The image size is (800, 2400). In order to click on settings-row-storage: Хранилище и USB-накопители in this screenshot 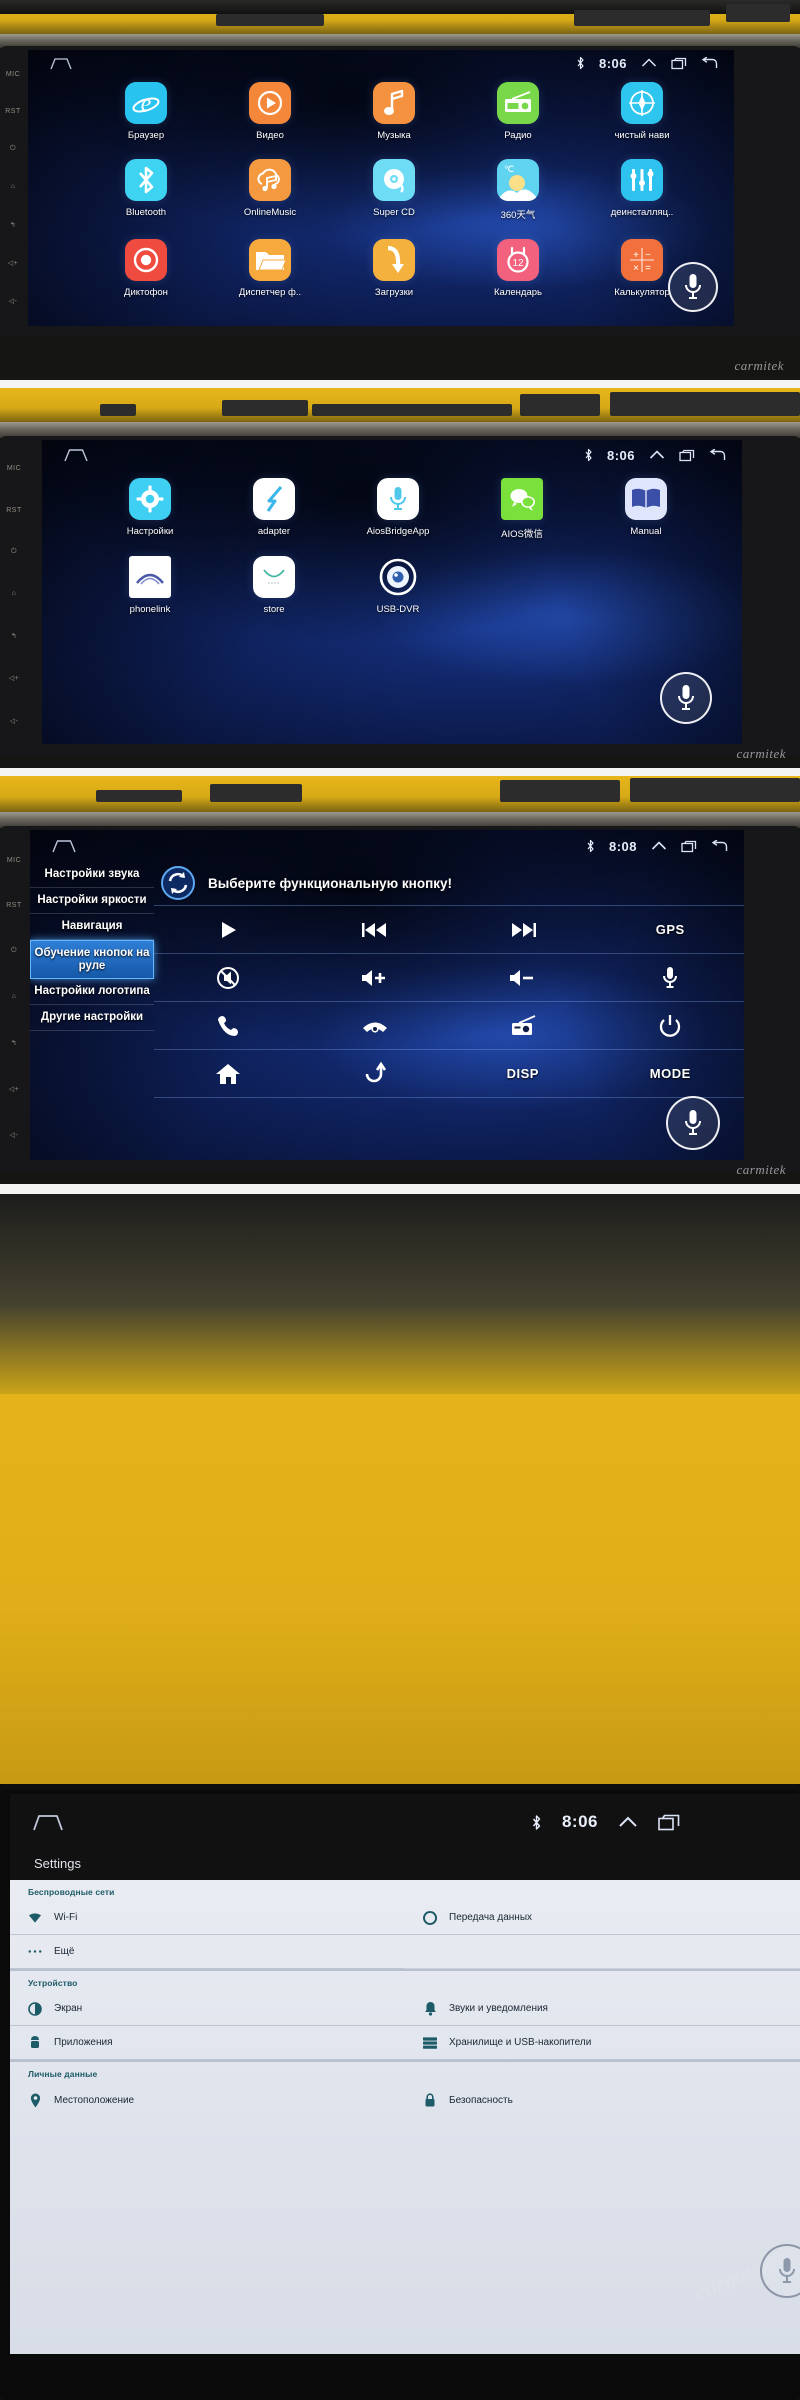, I will do `click(602, 2043)`.